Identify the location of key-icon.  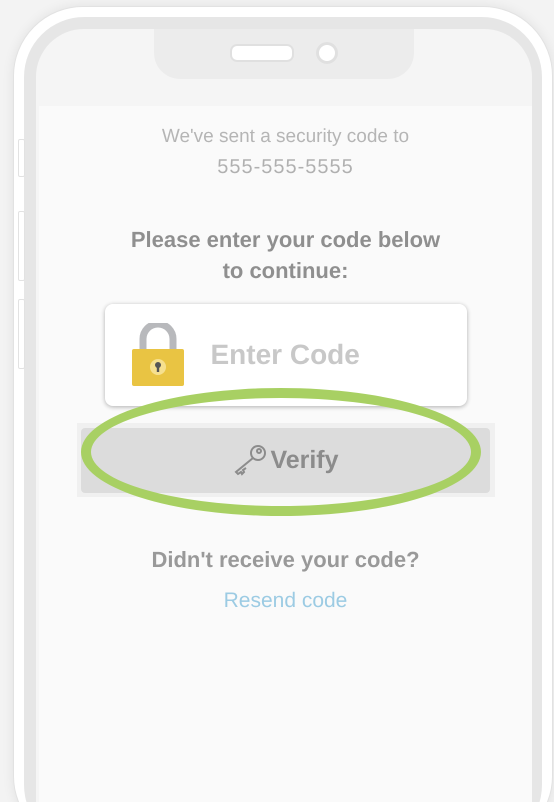
(250, 460).